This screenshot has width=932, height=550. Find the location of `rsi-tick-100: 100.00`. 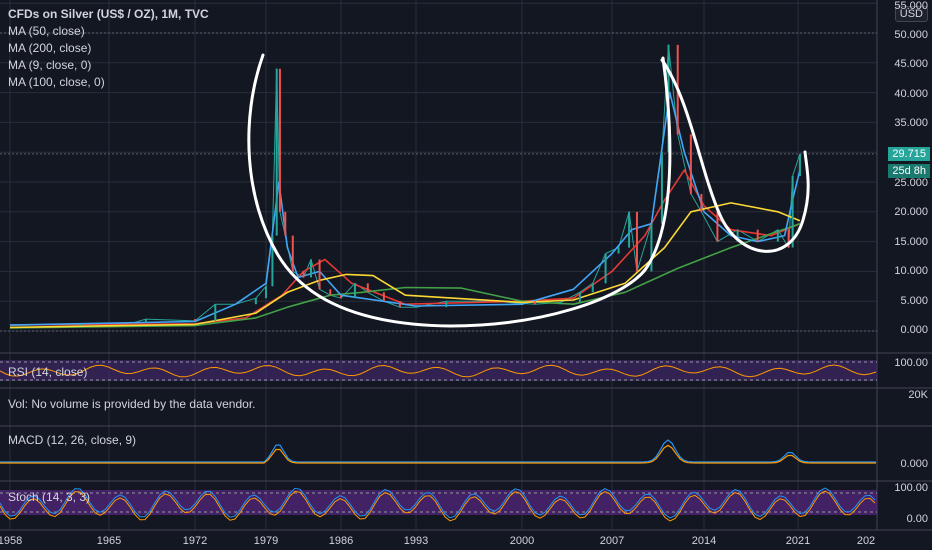

rsi-tick-100: 100.00 is located at coordinates (911, 363).